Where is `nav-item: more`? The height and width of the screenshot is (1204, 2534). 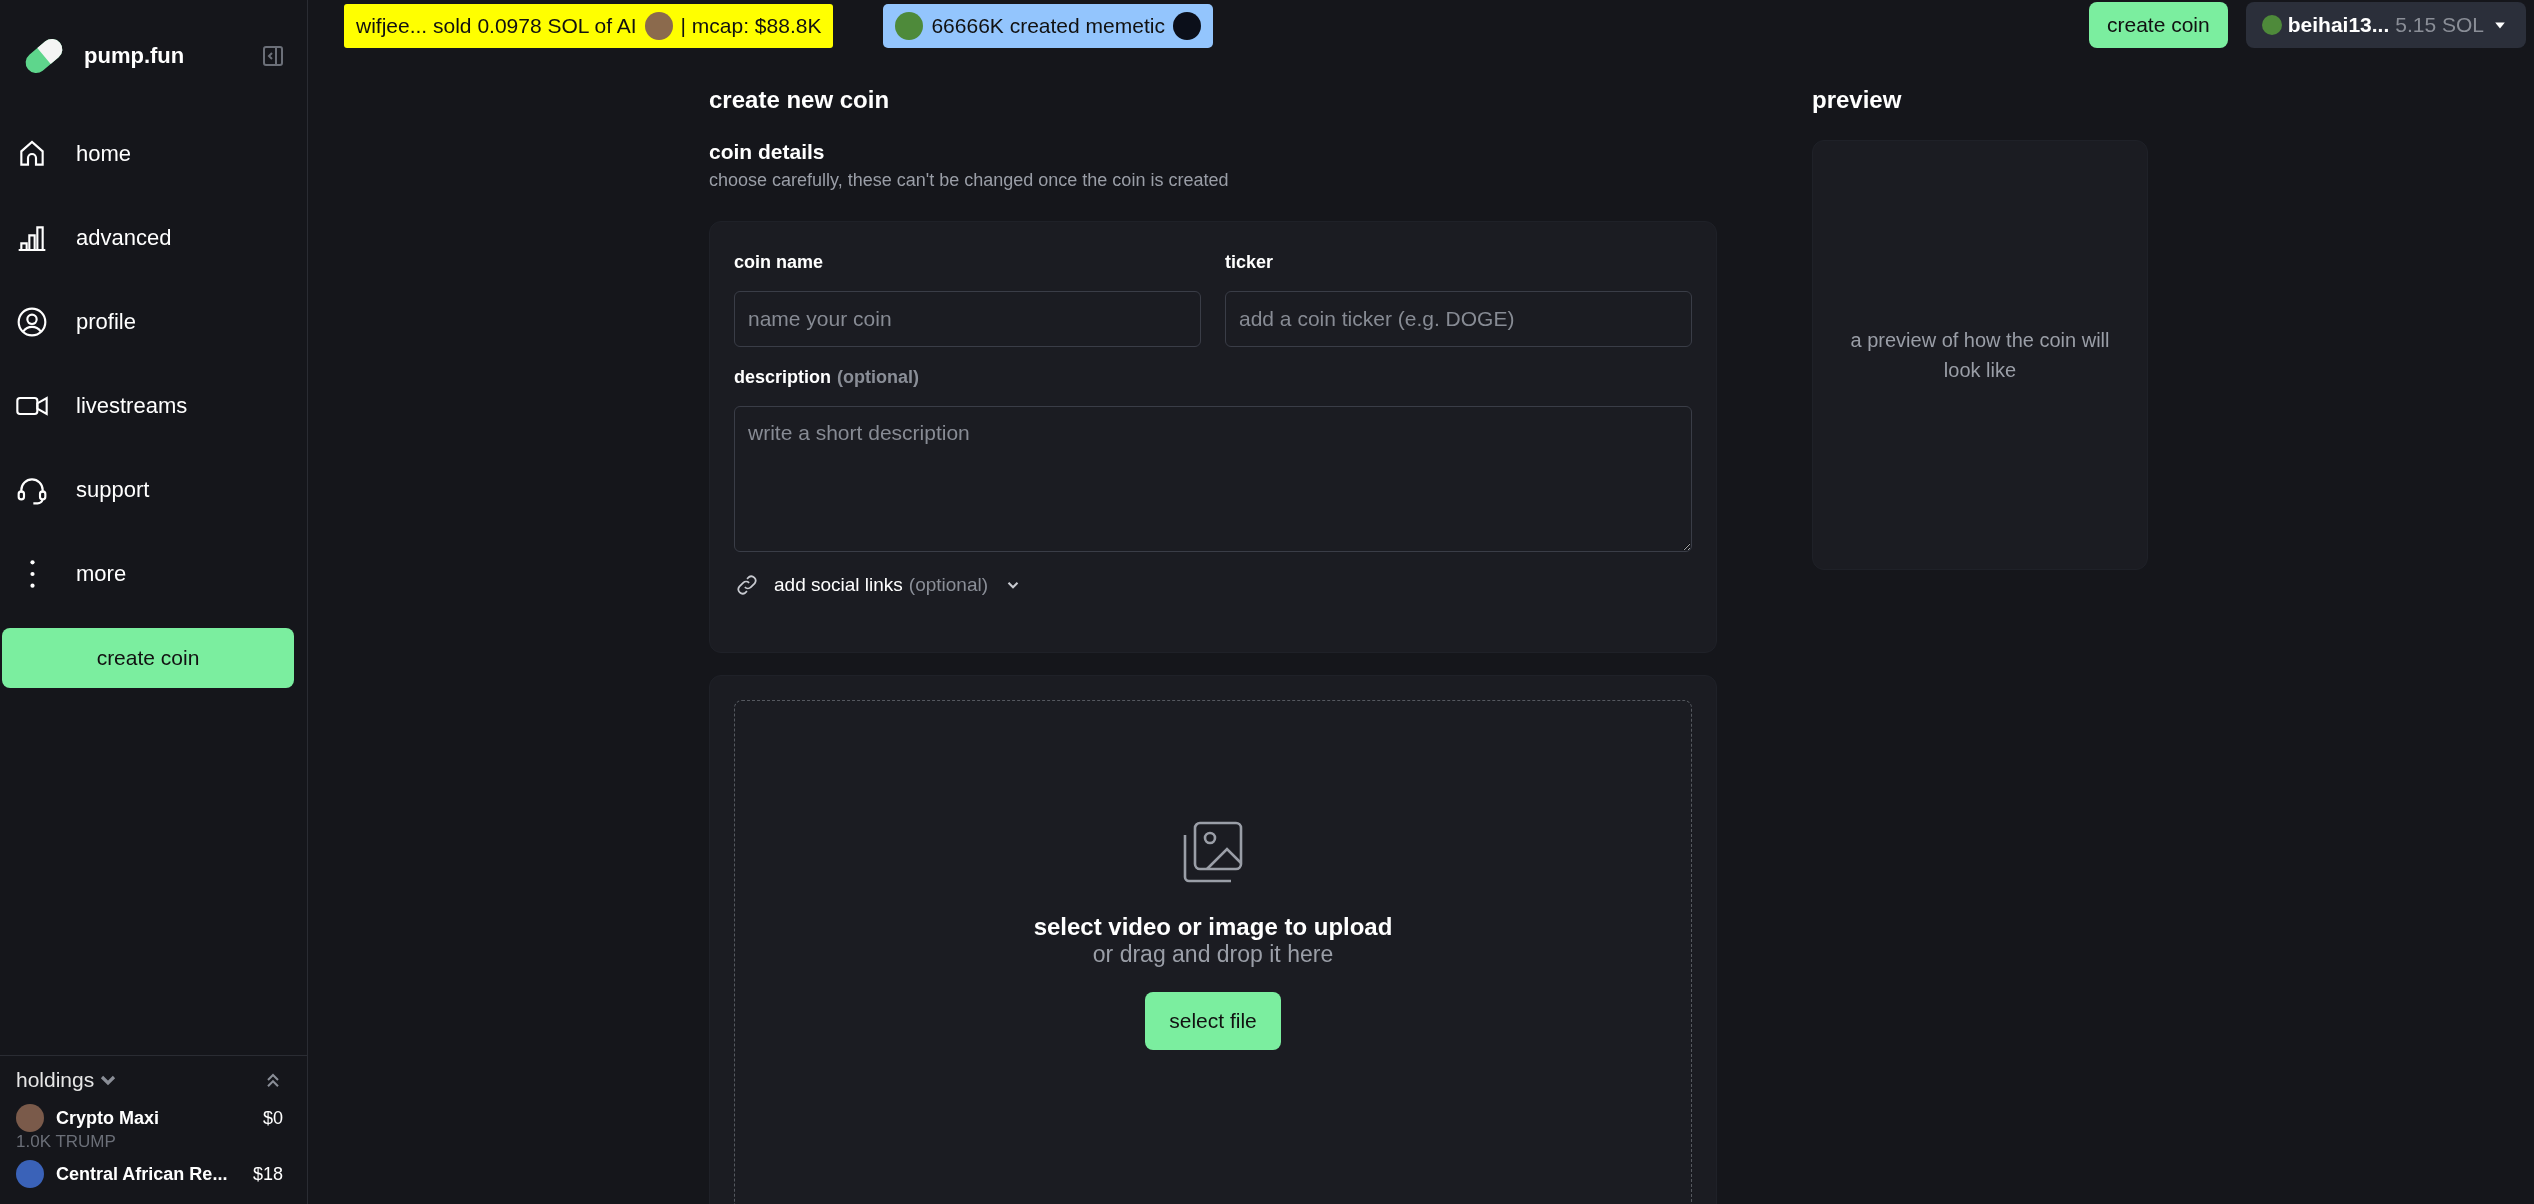
nav-item: more is located at coordinates (153, 574).